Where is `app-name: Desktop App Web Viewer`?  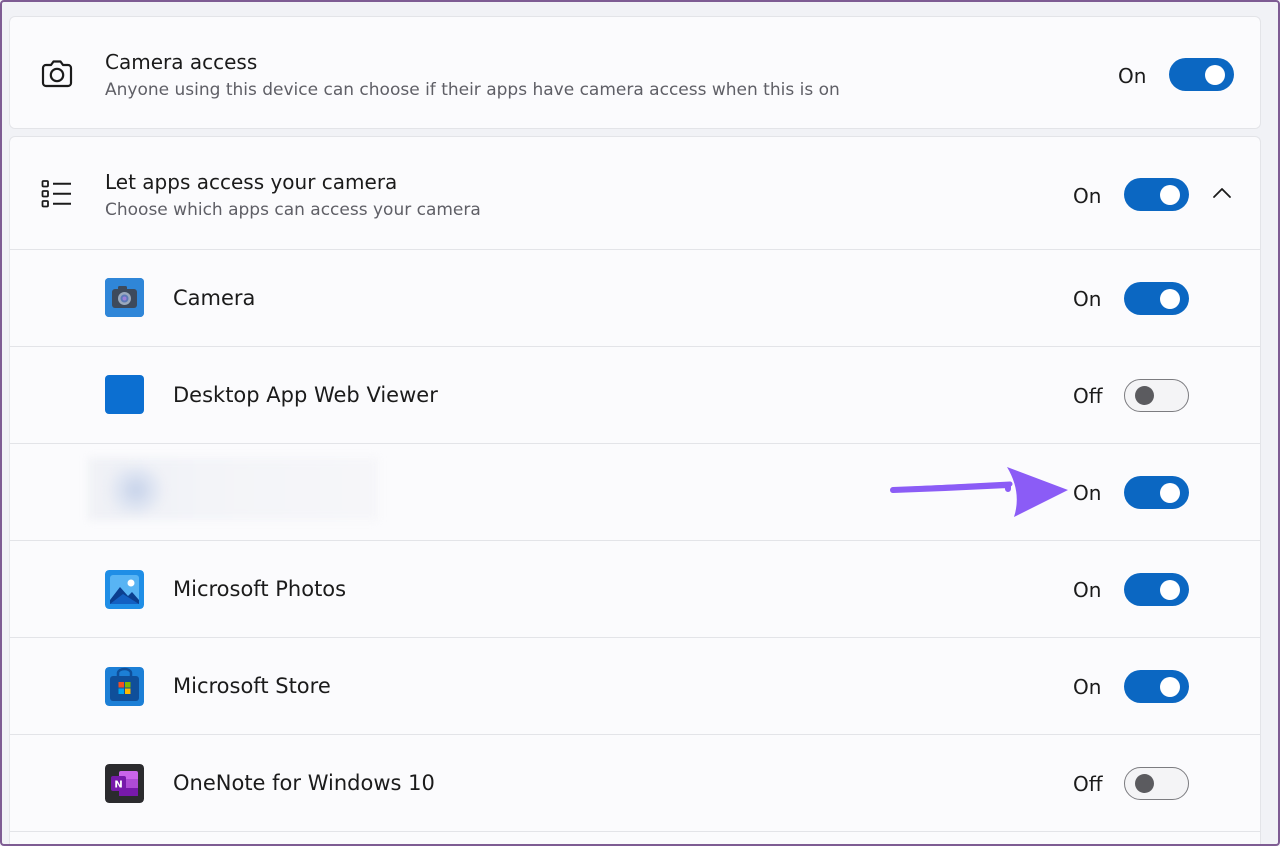
app-name: Desktop App Web Viewer is located at coordinates (305, 395).